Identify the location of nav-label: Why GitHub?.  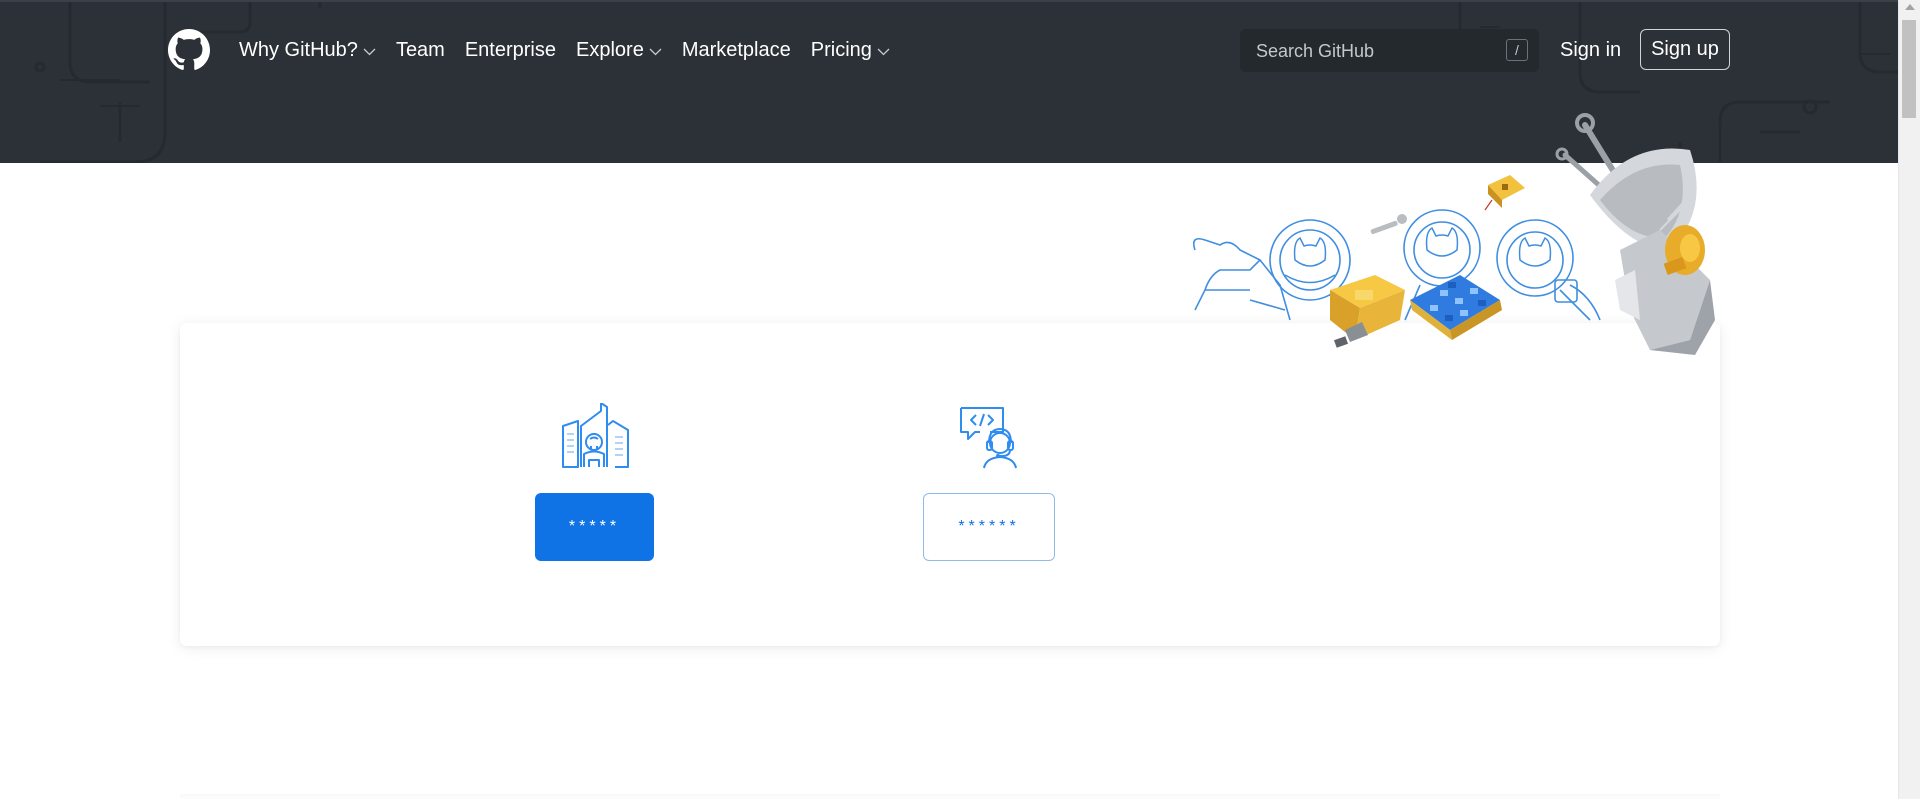
(298, 50).